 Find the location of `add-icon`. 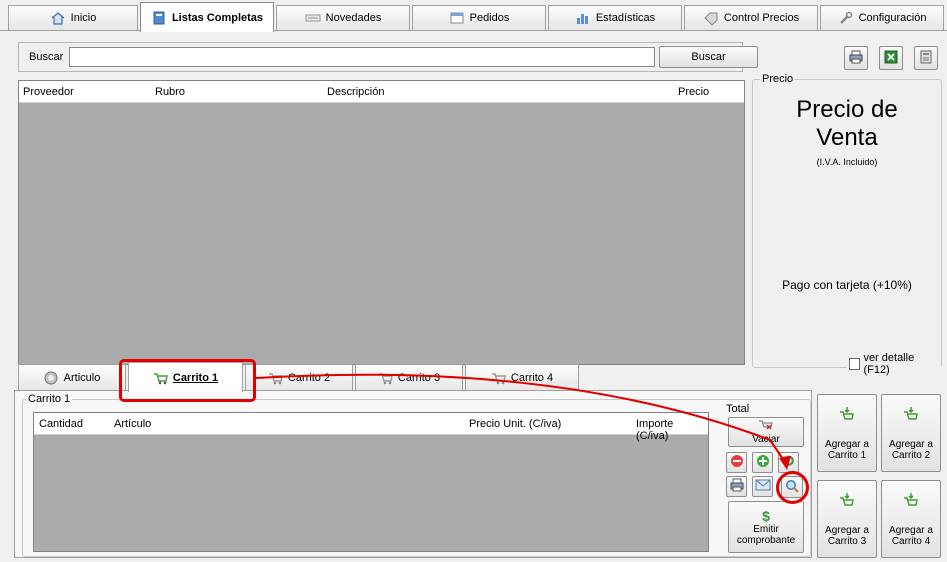

add-icon is located at coordinates (763, 462).